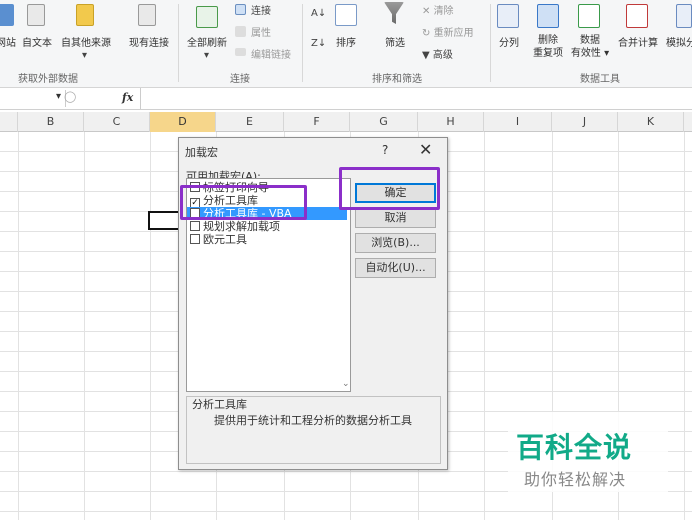 This screenshot has height=520, width=692. What do you see at coordinates (240, 79) in the screenshot?
I see `group-label-connections: 连接` at bounding box center [240, 79].